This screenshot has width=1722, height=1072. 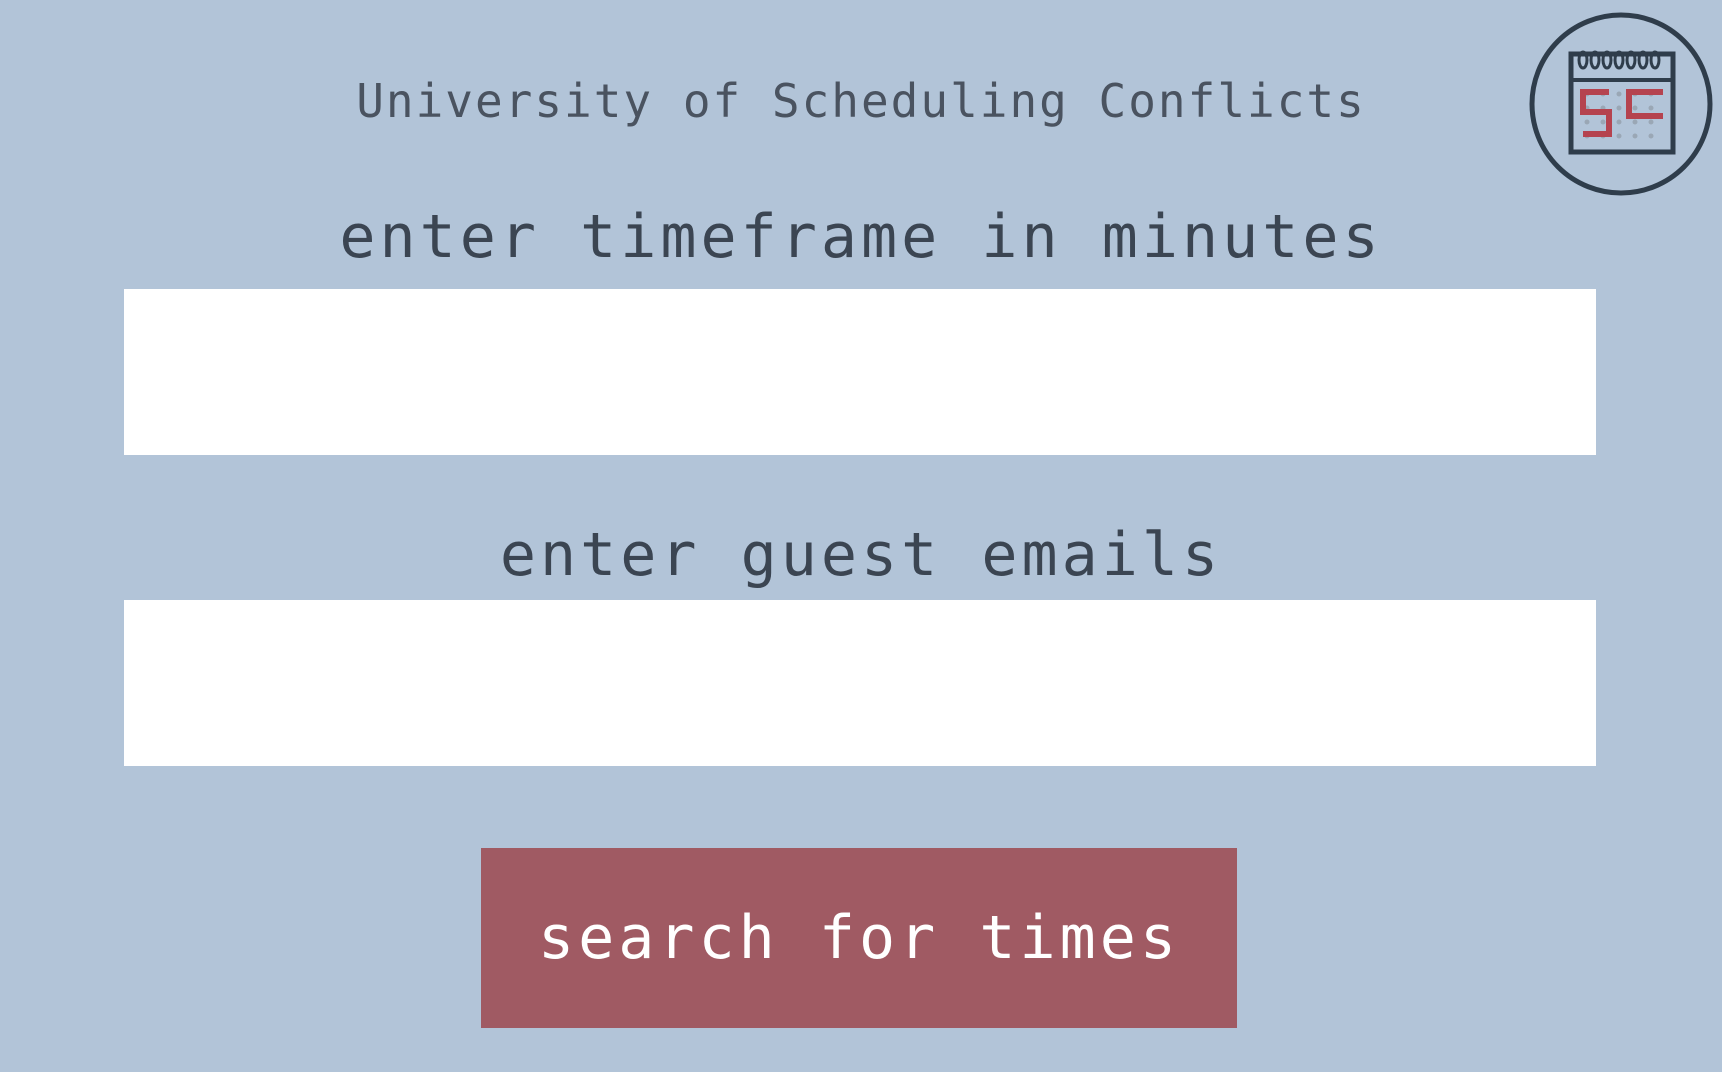 I want to click on page-title: University of Scheduling Conflicts, so click(x=861, y=101).